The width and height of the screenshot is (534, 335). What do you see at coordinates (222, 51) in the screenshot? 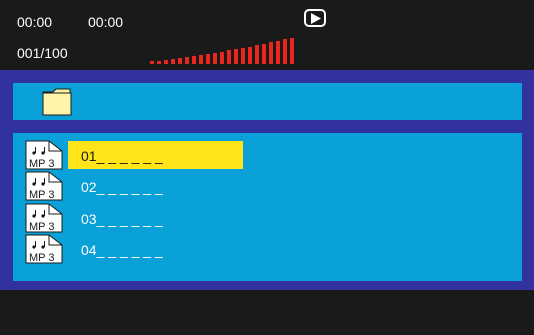
I see `volume-level-meter` at bounding box center [222, 51].